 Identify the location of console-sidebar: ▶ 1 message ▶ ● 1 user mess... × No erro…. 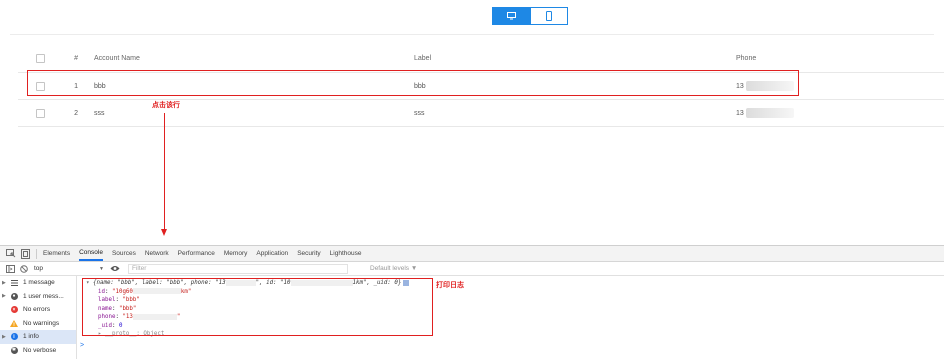
(38, 317).